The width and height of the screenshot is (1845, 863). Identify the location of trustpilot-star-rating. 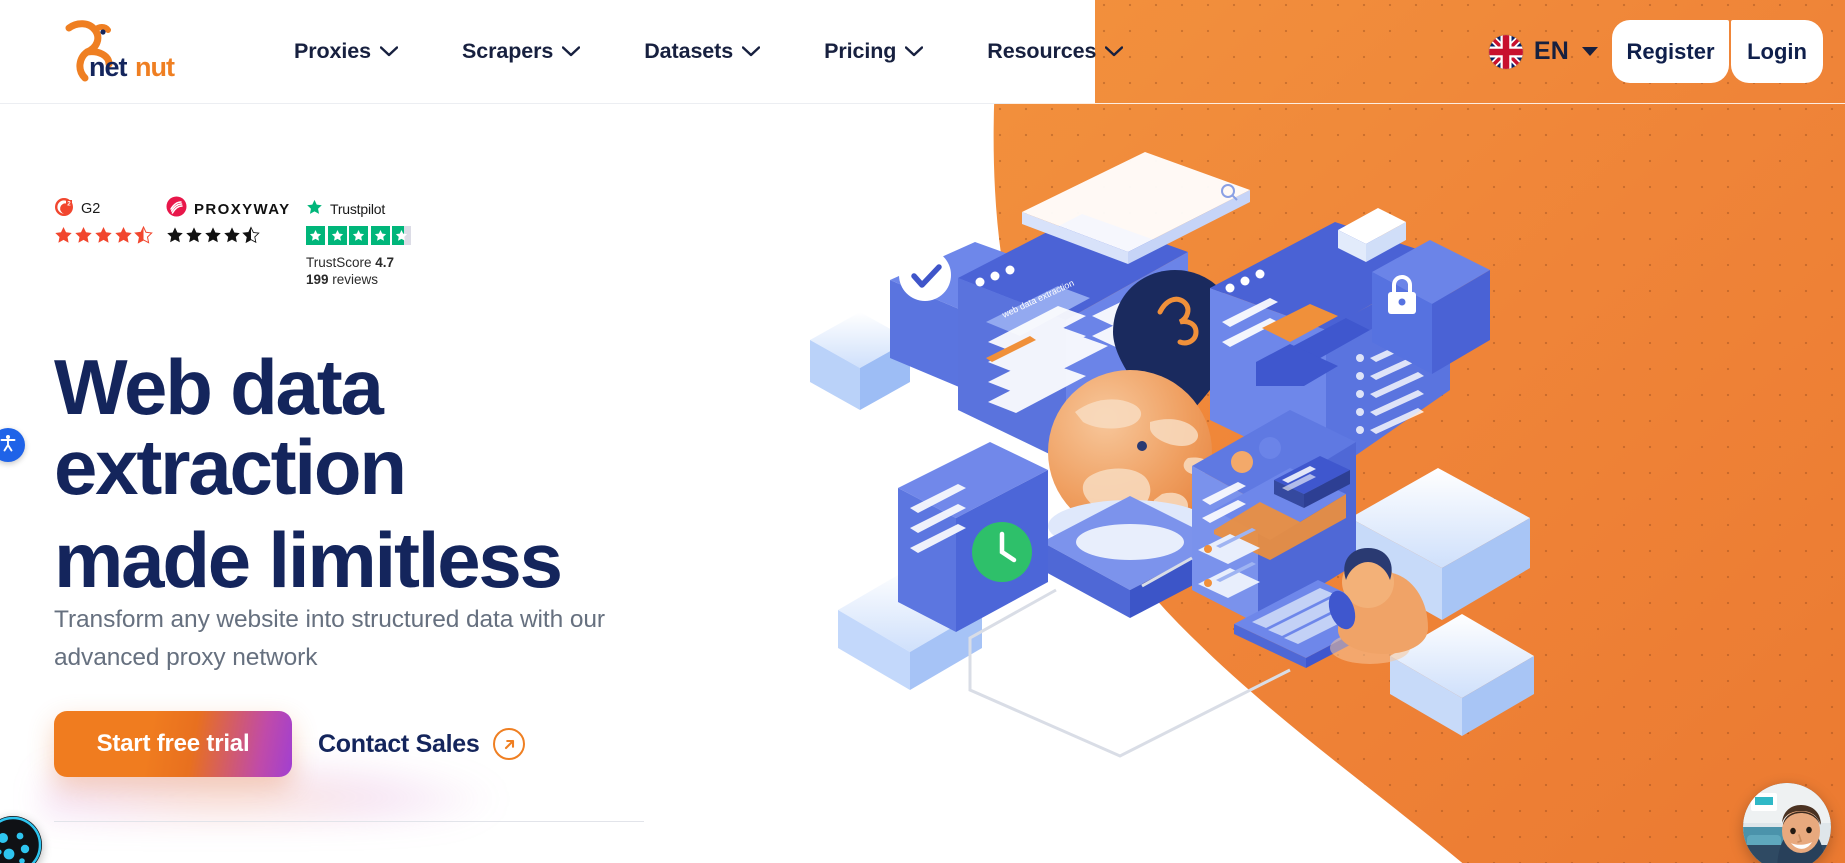
(366, 235).